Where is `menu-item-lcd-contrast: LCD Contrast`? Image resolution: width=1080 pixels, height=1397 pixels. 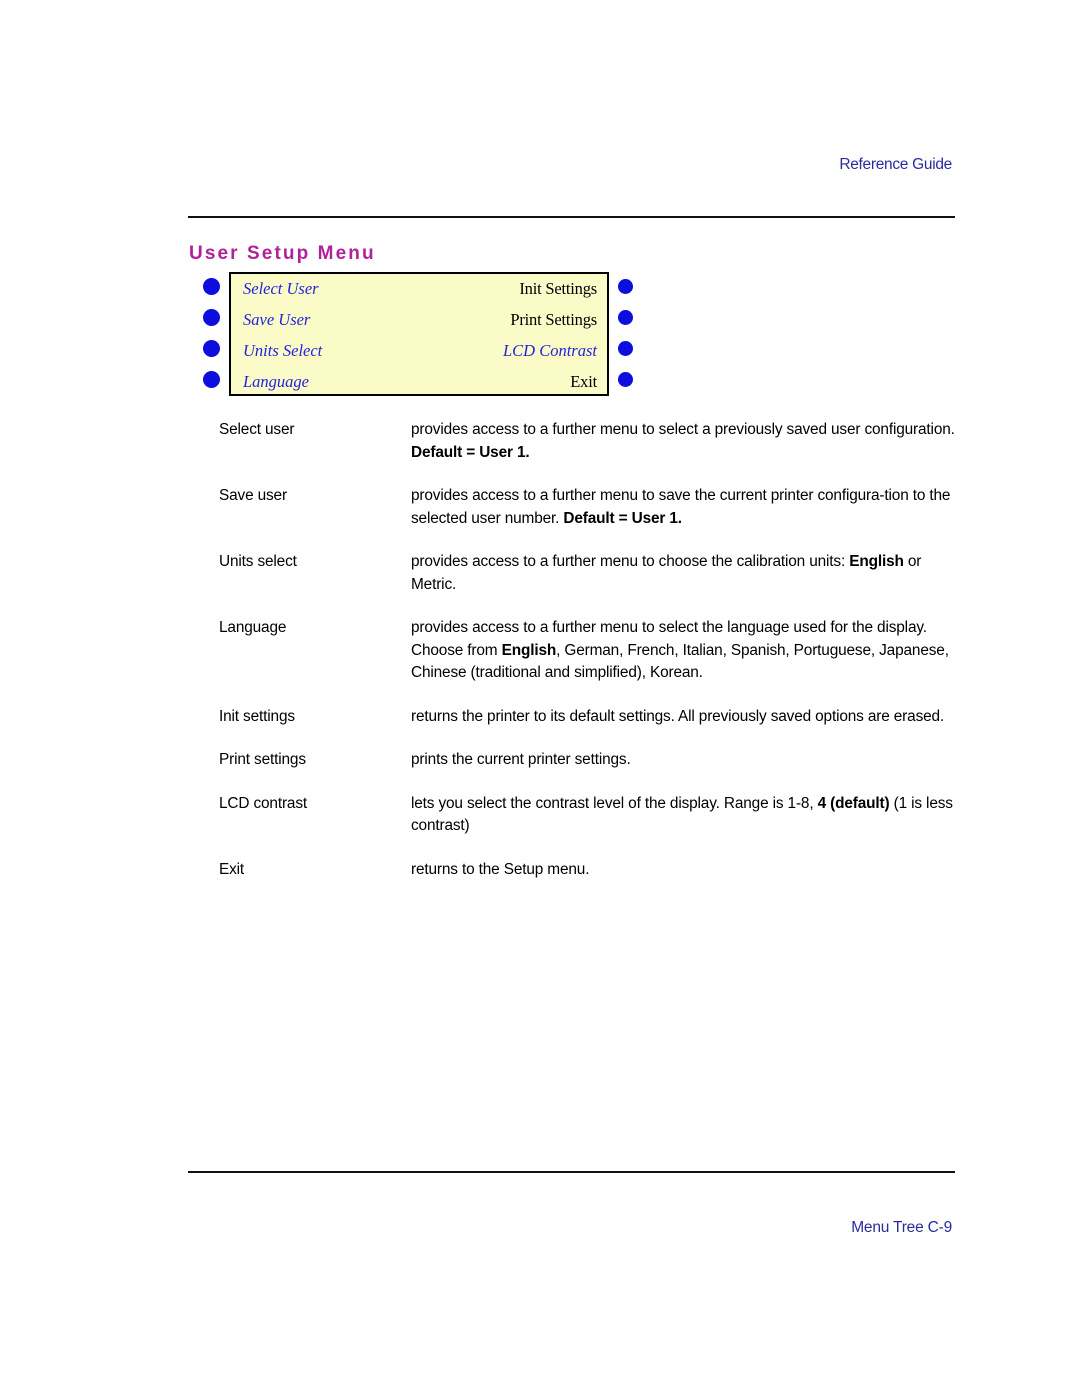
menu-item-lcd-contrast: LCD Contrast is located at coordinates (550, 351).